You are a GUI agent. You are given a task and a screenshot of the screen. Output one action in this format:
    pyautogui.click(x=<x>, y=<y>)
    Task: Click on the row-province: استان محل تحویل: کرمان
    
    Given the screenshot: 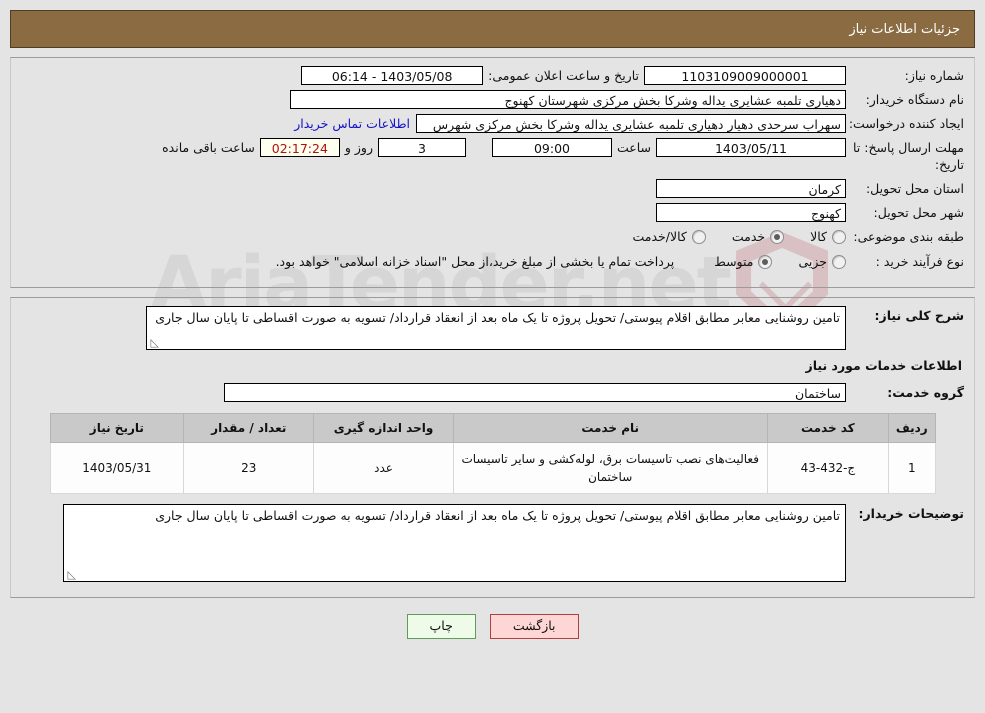 What is the action you would take?
    pyautogui.click(x=492, y=188)
    